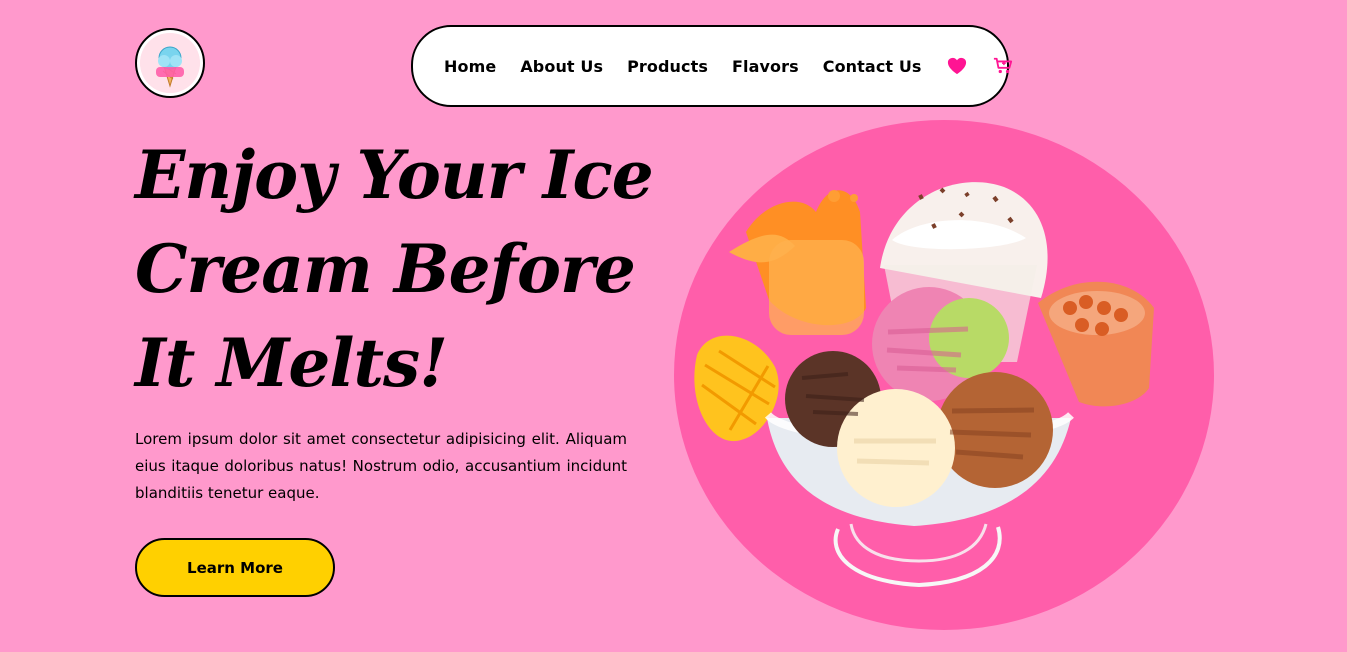  I want to click on cart-icon, so click(1003, 66).